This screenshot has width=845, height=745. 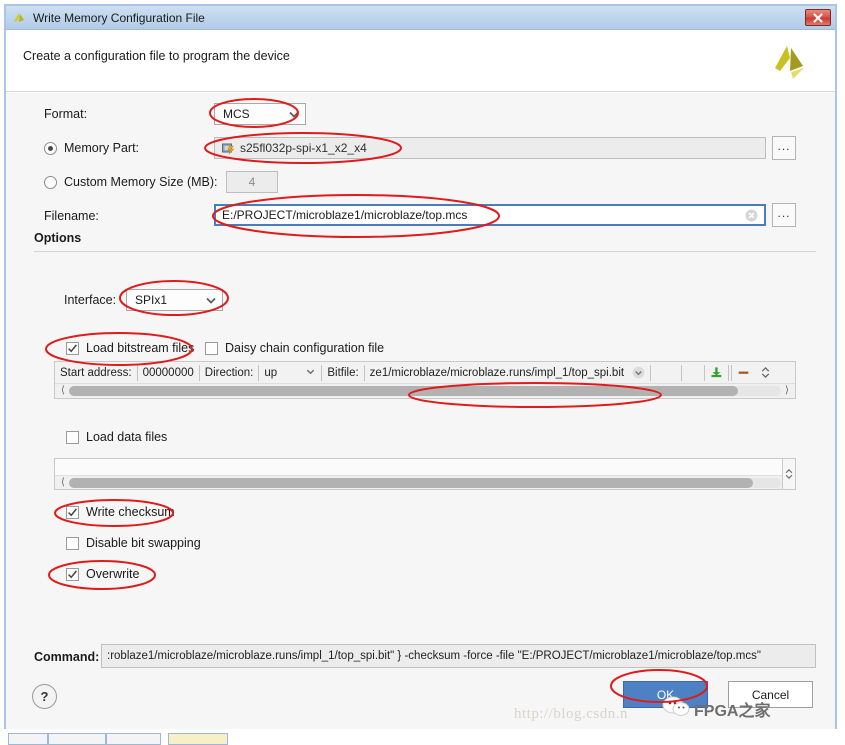 I want to click on memory-part-label: Memory Part:, so click(x=102, y=148).